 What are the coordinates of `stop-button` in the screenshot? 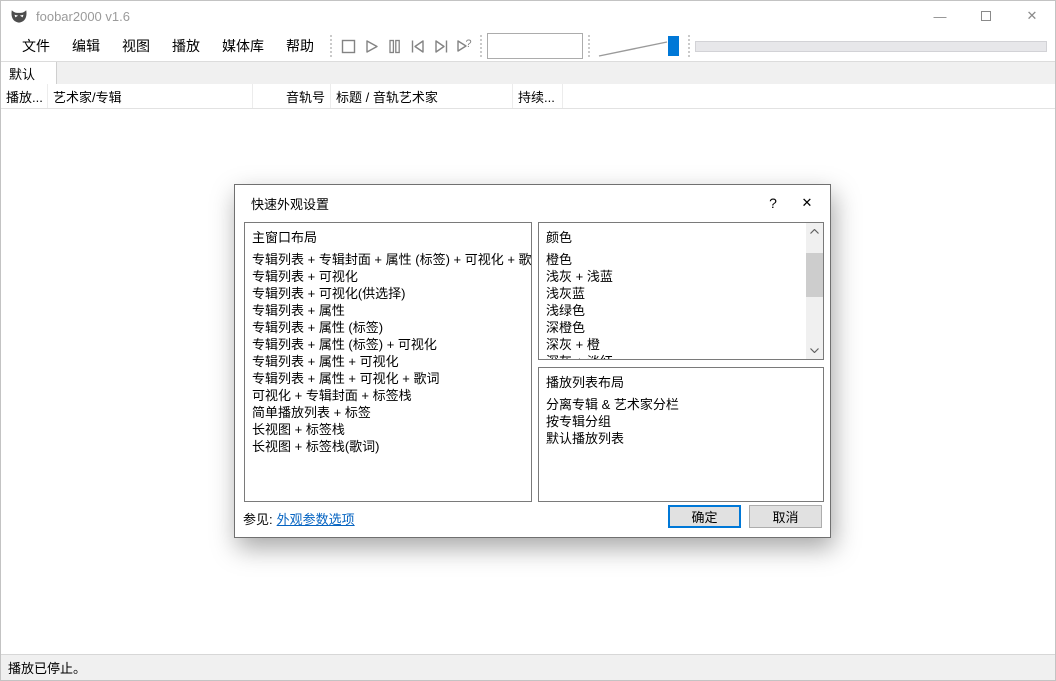 It's located at (348, 46).